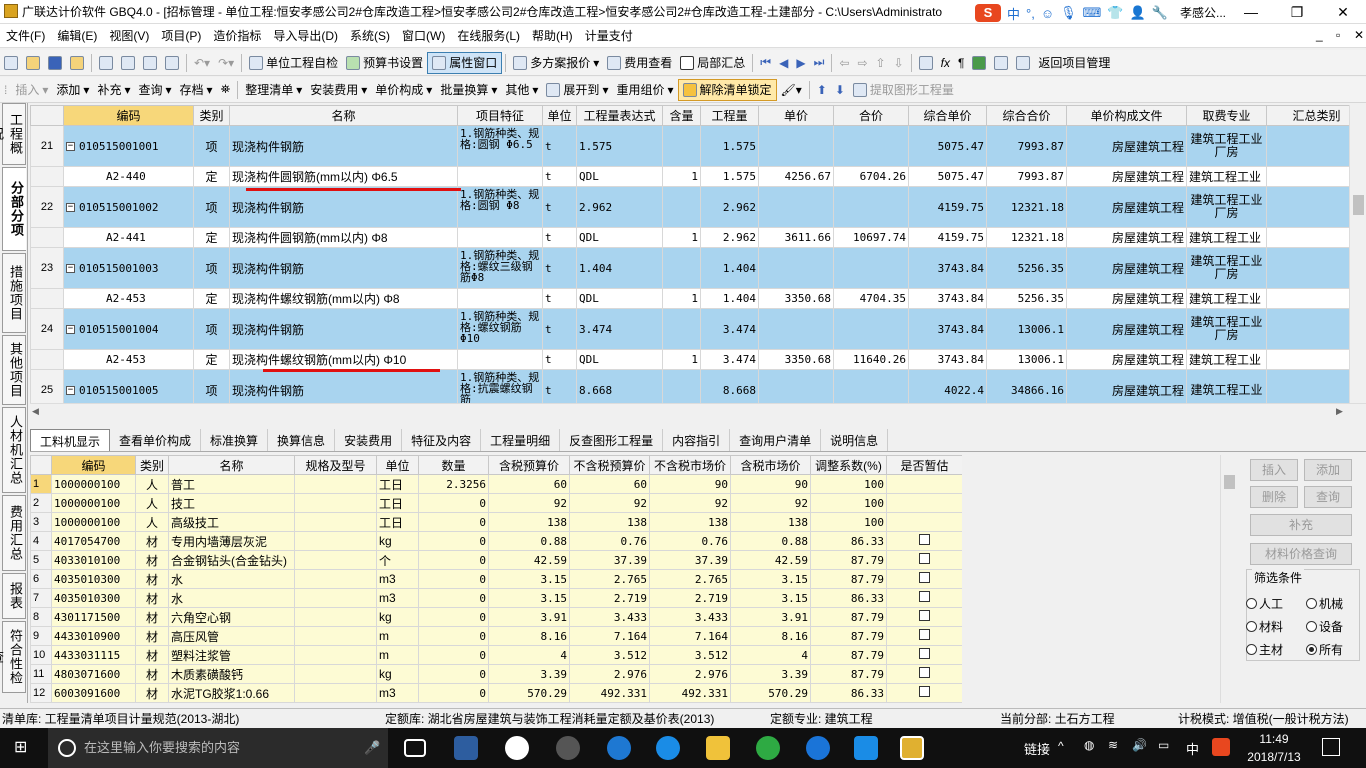 This screenshot has height=768, width=1366. Describe the element at coordinates (947, 268) in the screenshot. I see `cell-composite-price: 3743.84` at that location.